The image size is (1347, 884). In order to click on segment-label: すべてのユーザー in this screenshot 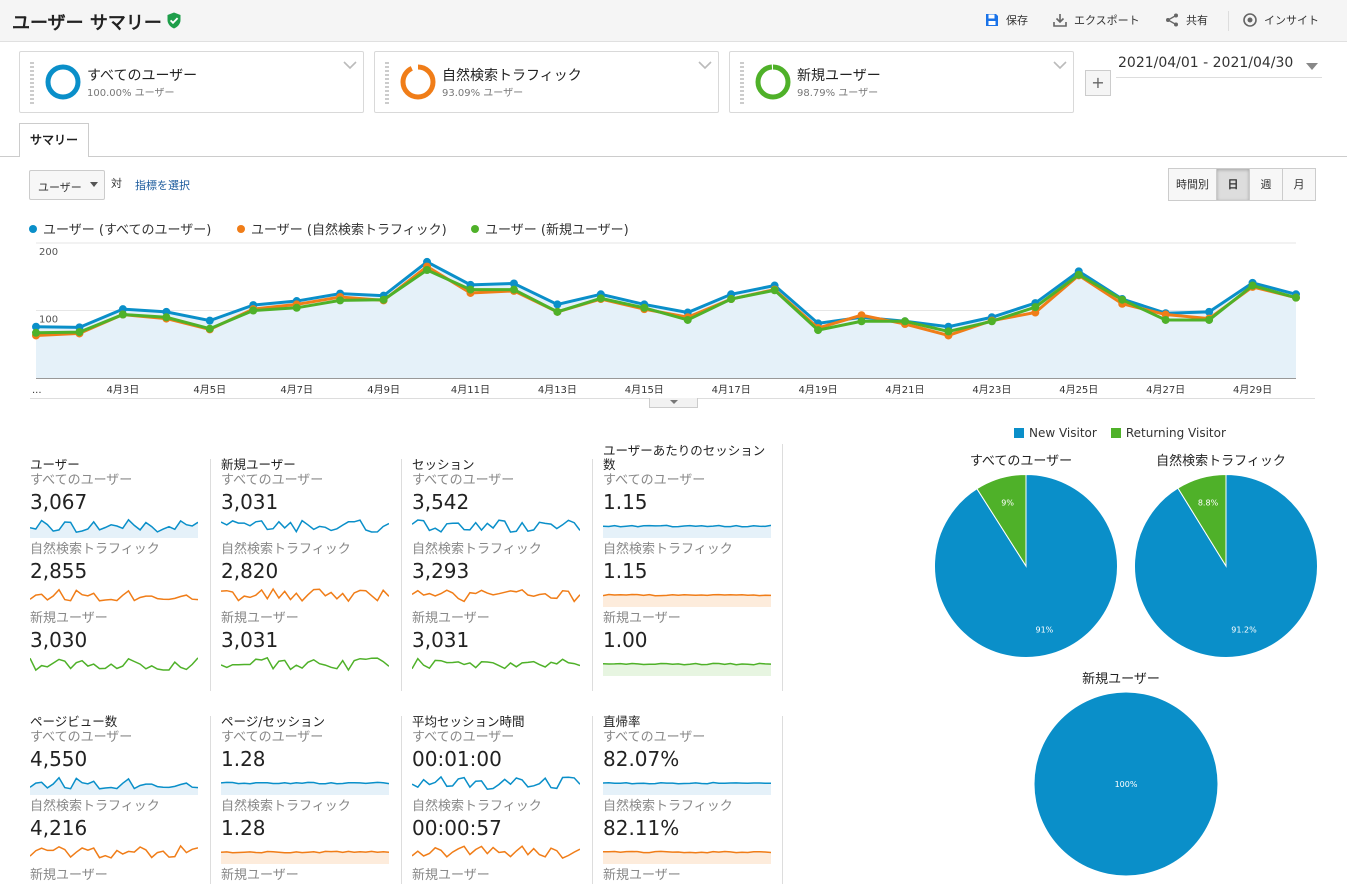, I will do `click(81, 480)`.